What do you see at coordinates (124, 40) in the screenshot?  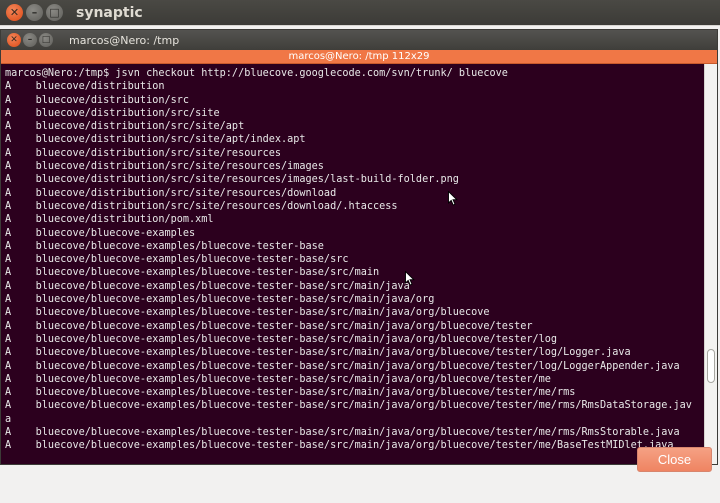 I see `terminal-title: marcos@Nero: /tmp` at bounding box center [124, 40].